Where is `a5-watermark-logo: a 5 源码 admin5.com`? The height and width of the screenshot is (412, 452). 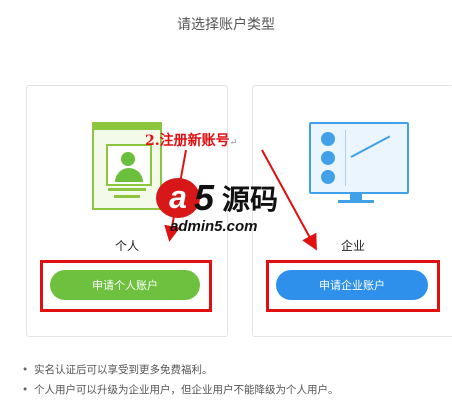
a5-watermark-logo: a 5 源码 admin5.com is located at coordinates (228, 210).